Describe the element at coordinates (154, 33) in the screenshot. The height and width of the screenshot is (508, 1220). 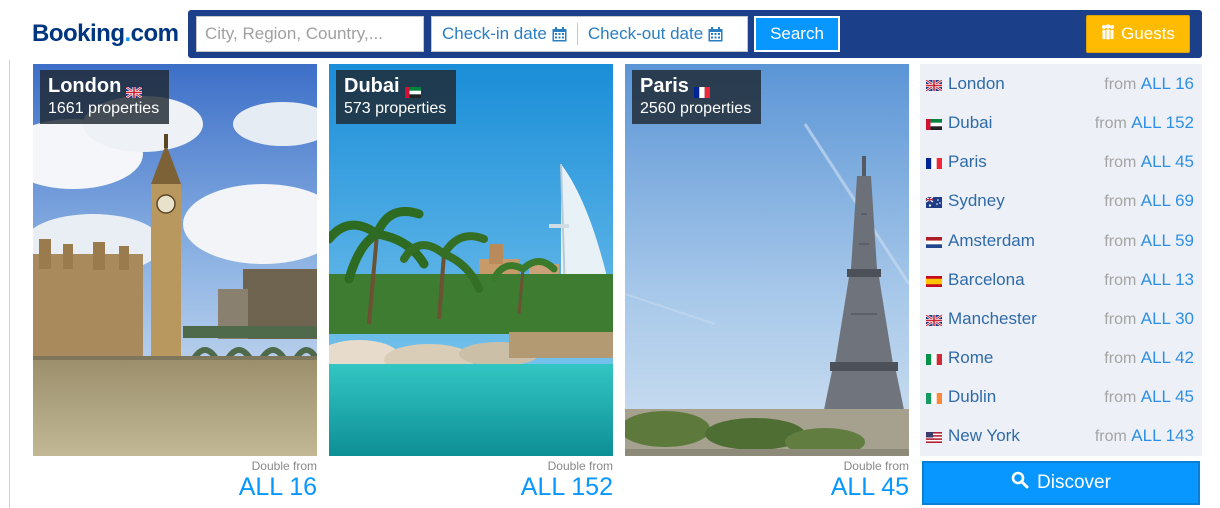
I see `logo-tld: com` at that location.